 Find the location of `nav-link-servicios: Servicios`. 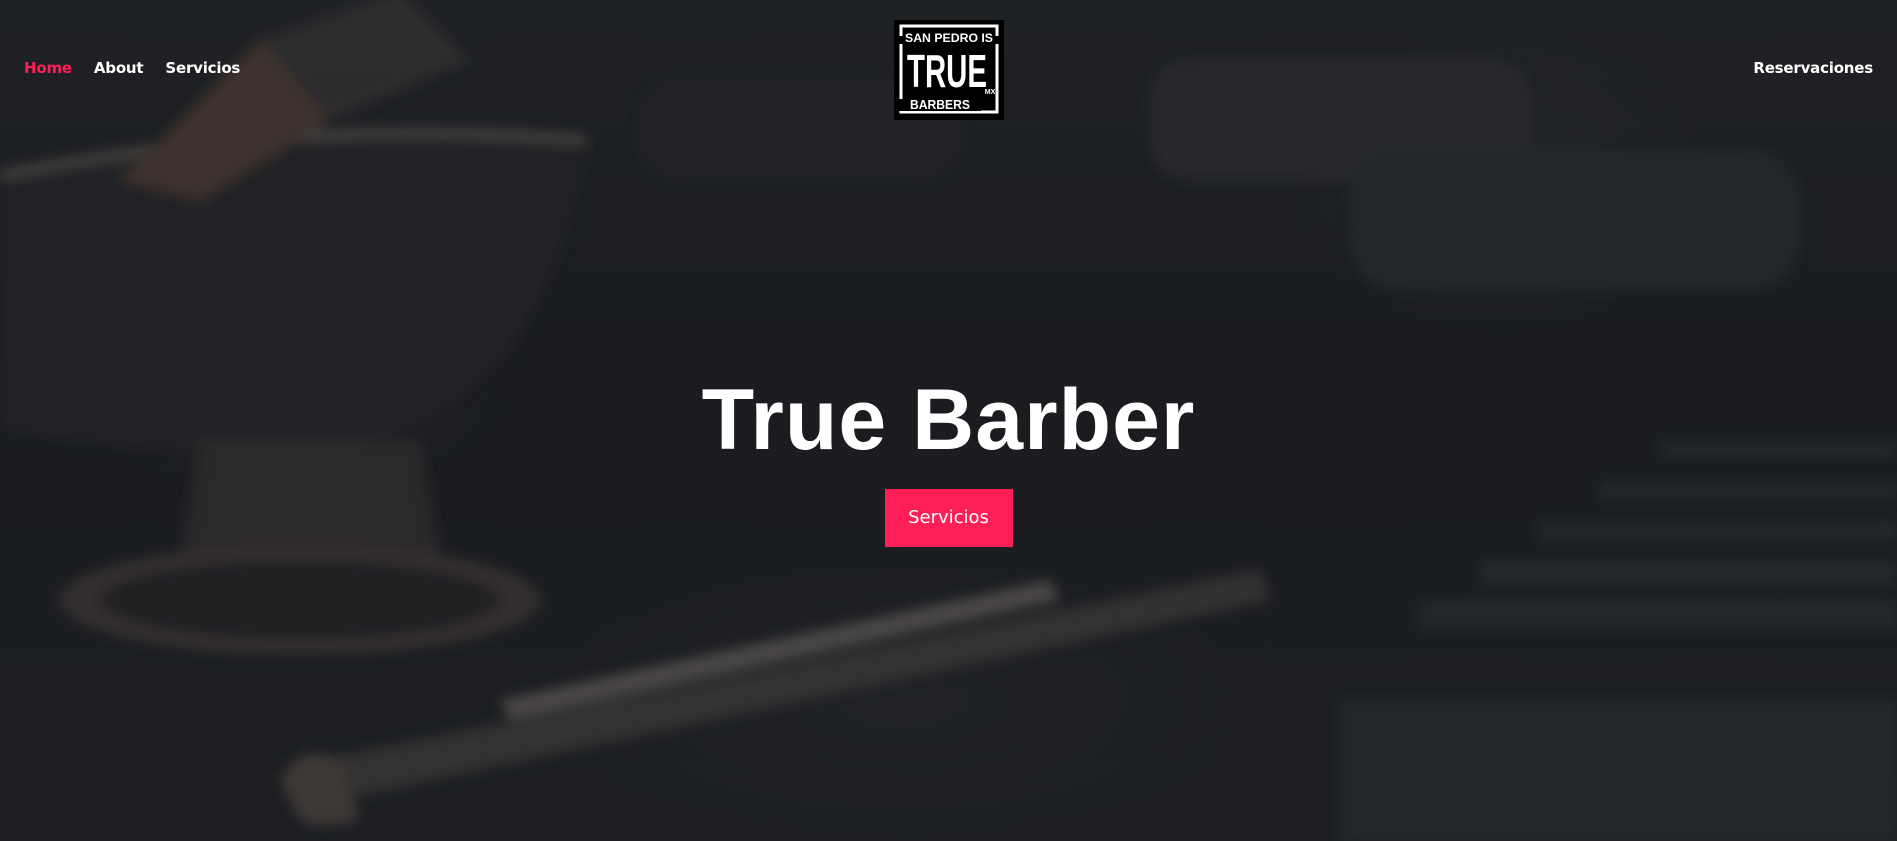

nav-link-servicios: Servicios is located at coordinates (202, 68).